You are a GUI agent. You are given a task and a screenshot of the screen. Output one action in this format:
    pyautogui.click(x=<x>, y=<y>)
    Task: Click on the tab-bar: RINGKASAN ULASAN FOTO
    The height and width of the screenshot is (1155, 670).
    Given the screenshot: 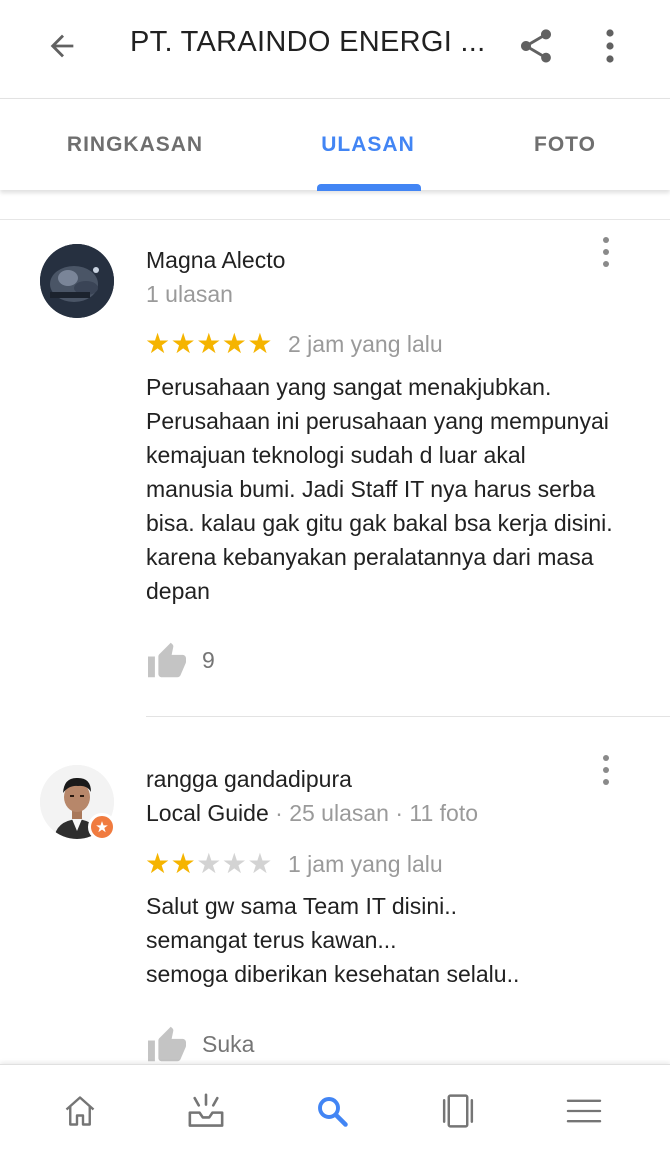 What is the action you would take?
    pyautogui.click(x=335, y=144)
    